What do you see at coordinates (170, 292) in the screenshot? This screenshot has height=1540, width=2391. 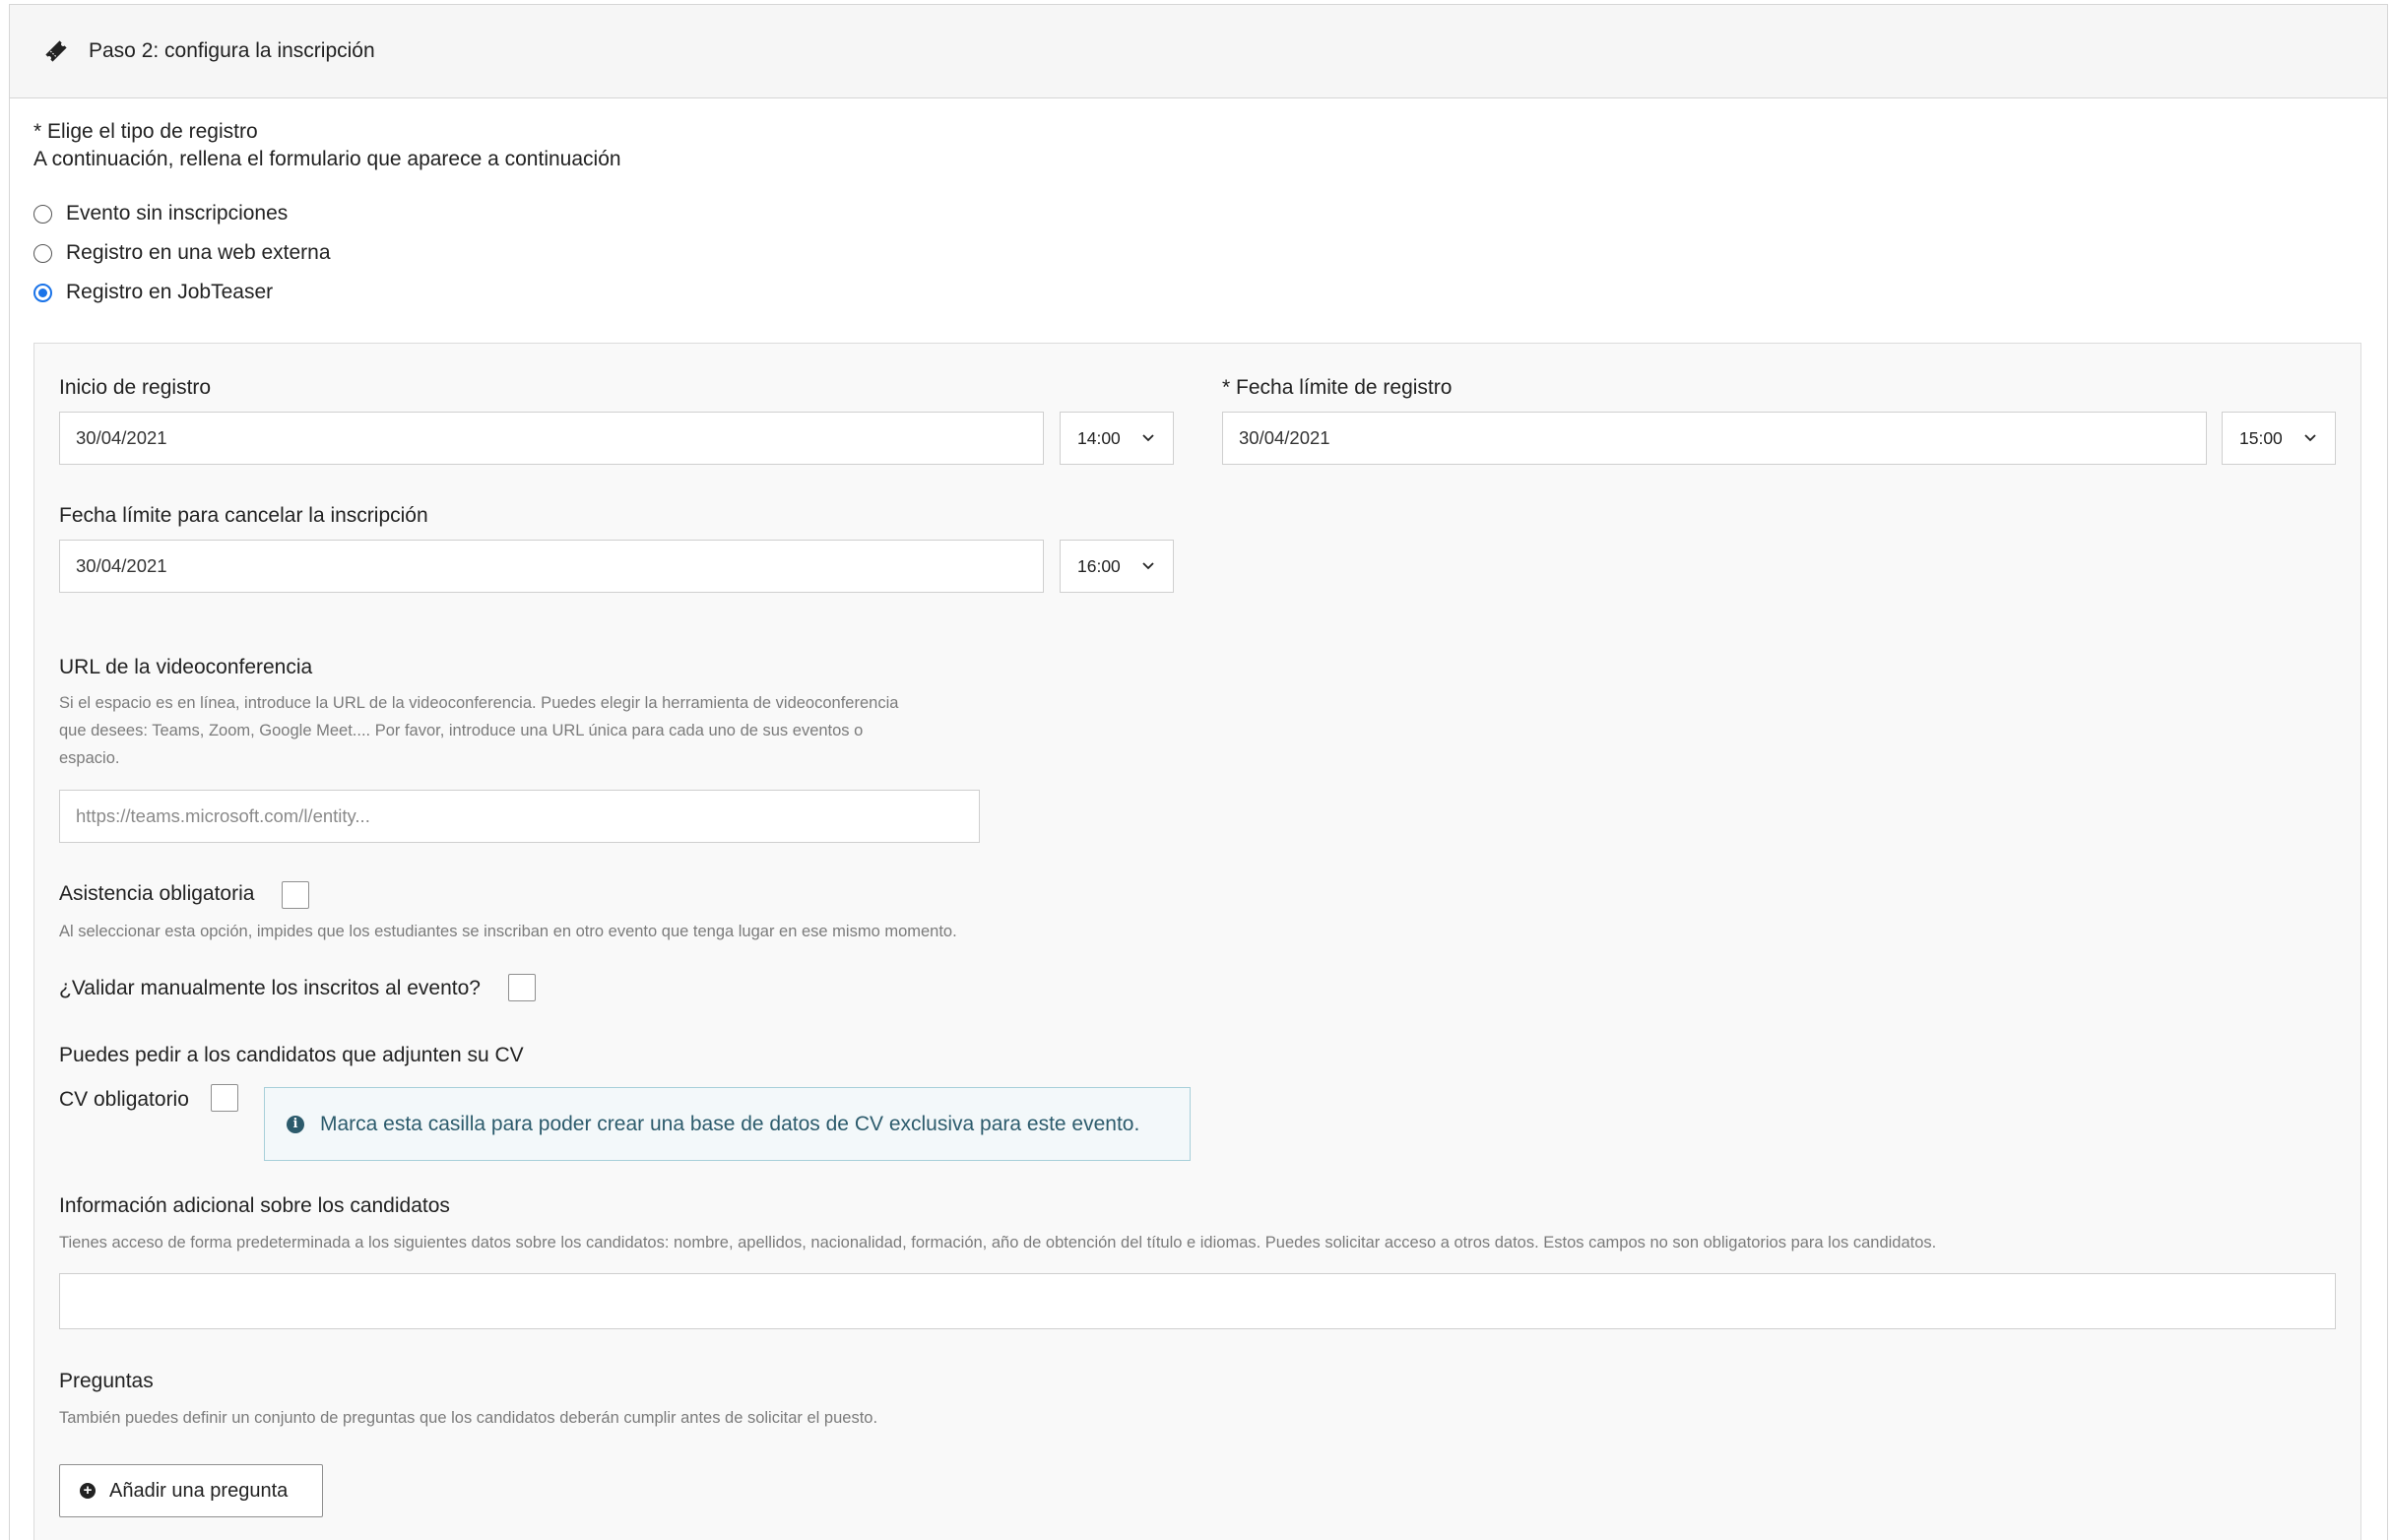 I see `radio-label: Registro en JobTeaser` at bounding box center [170, 292].